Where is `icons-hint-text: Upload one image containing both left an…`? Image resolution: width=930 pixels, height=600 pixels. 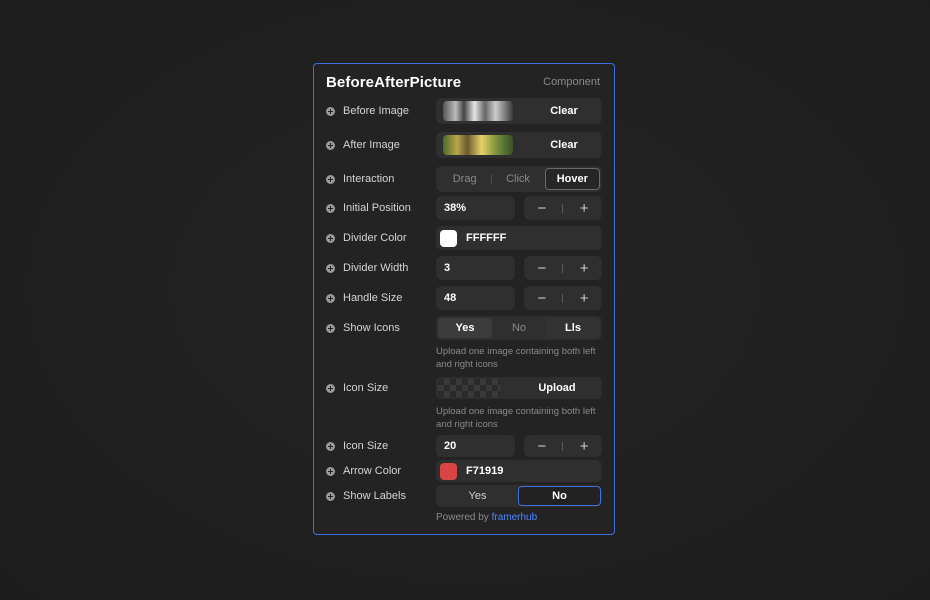
icons-hint-text: Upload one image containing both left an… is located at coordinates (516, 358).